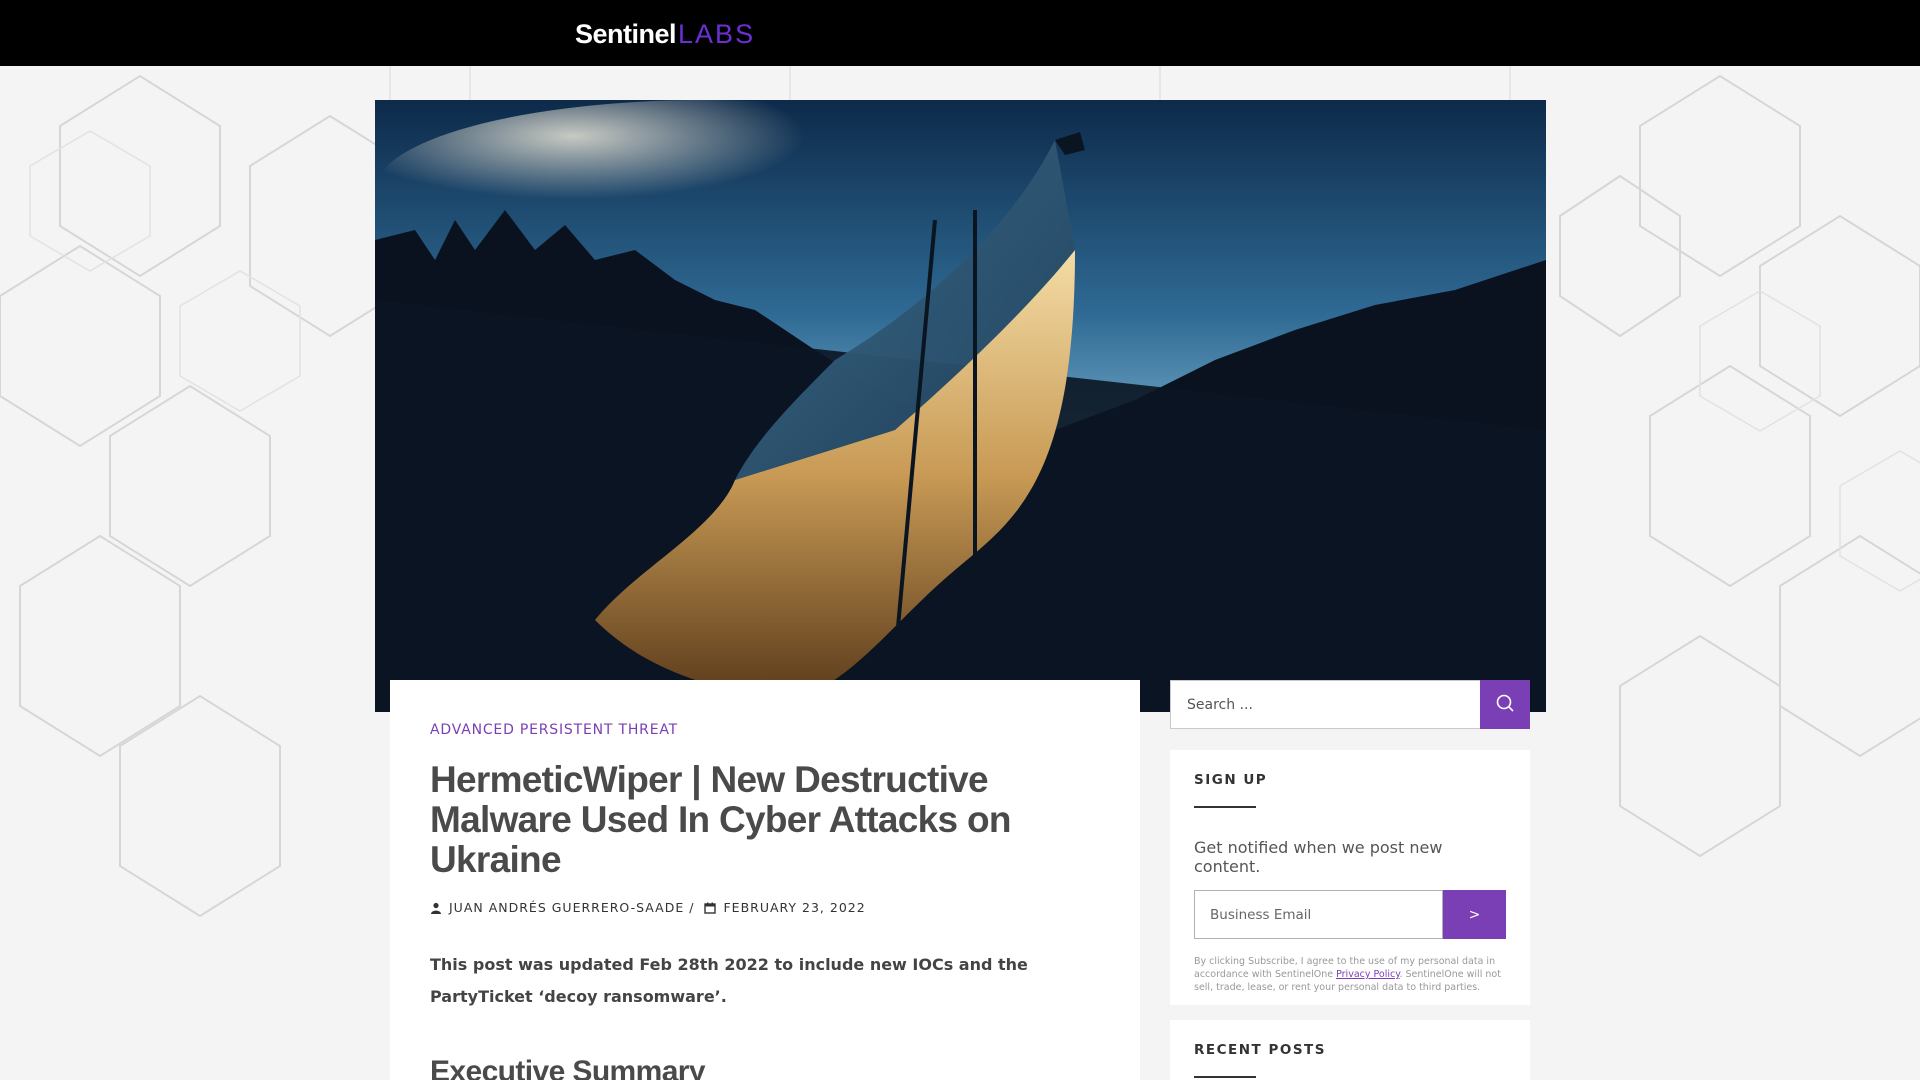 The height and width of the screenshot is (1080, 1920). Describe the element at coordinates (1260, 1050) in the screenshot. I see `recent-posts-title: RECENT POSTS` at that location.